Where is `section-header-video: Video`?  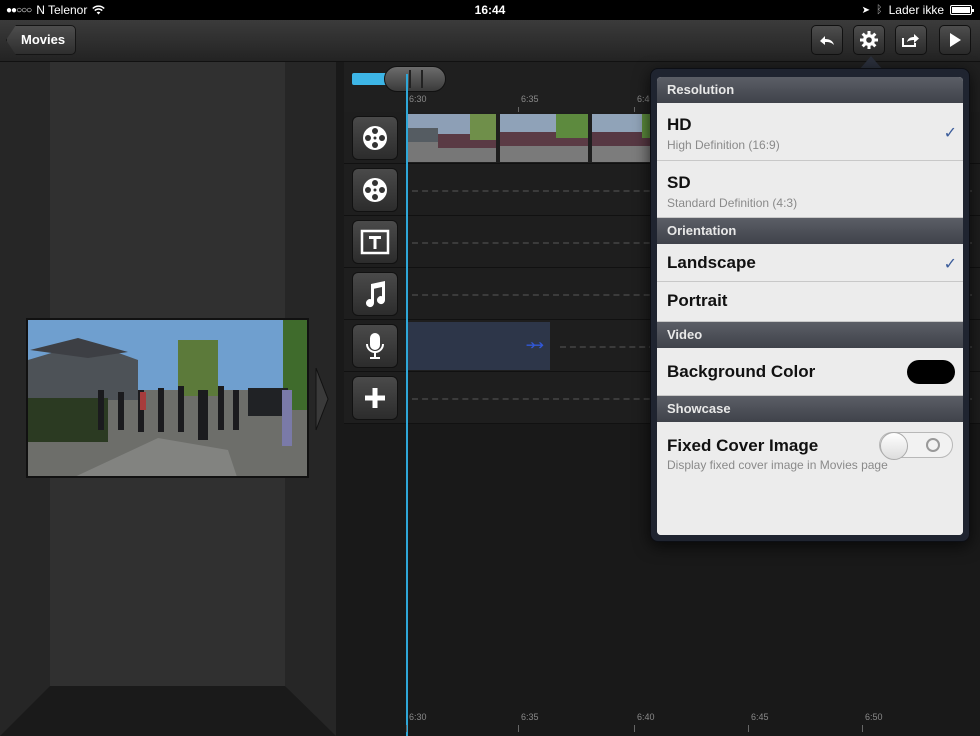
section-header-video: Video is located at coordinates (810, 335).